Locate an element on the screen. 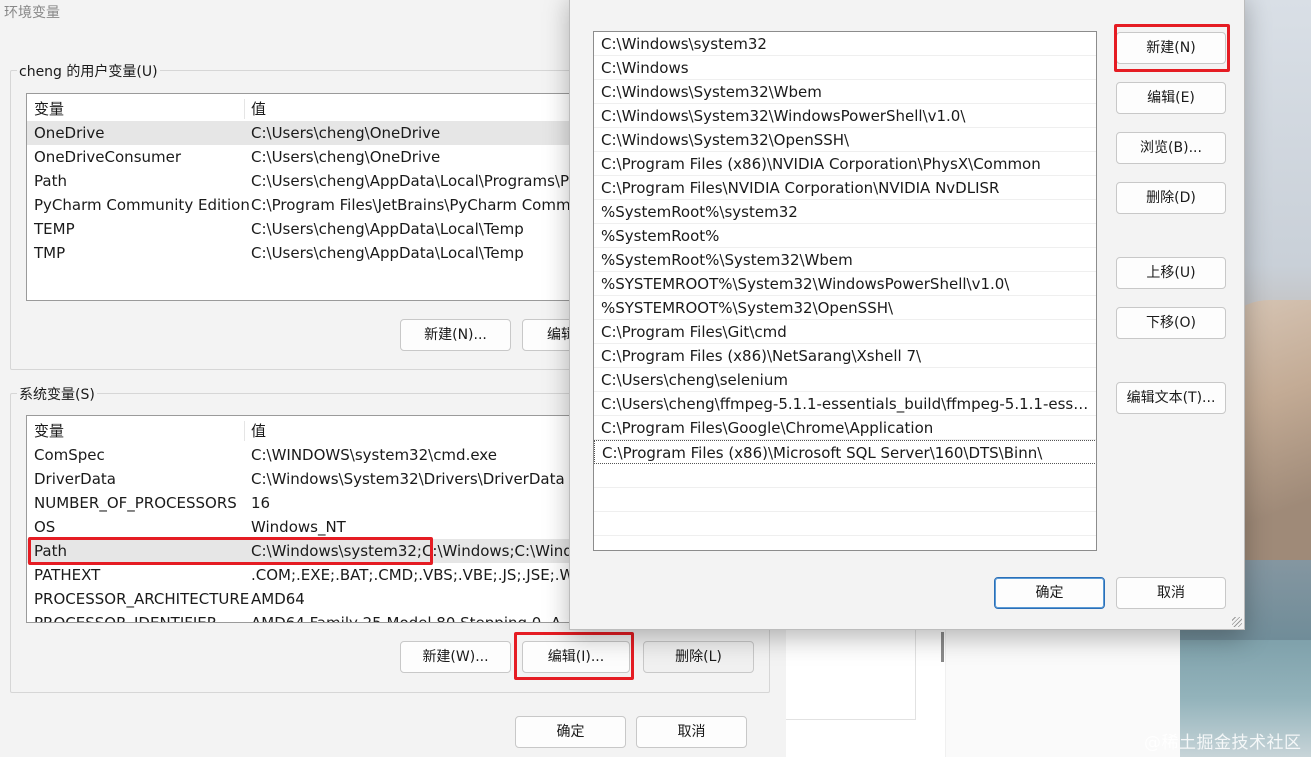  table-row: TMP C:\Users\cheng\AppData\Local\Temp is located at coordinates (306, 253).